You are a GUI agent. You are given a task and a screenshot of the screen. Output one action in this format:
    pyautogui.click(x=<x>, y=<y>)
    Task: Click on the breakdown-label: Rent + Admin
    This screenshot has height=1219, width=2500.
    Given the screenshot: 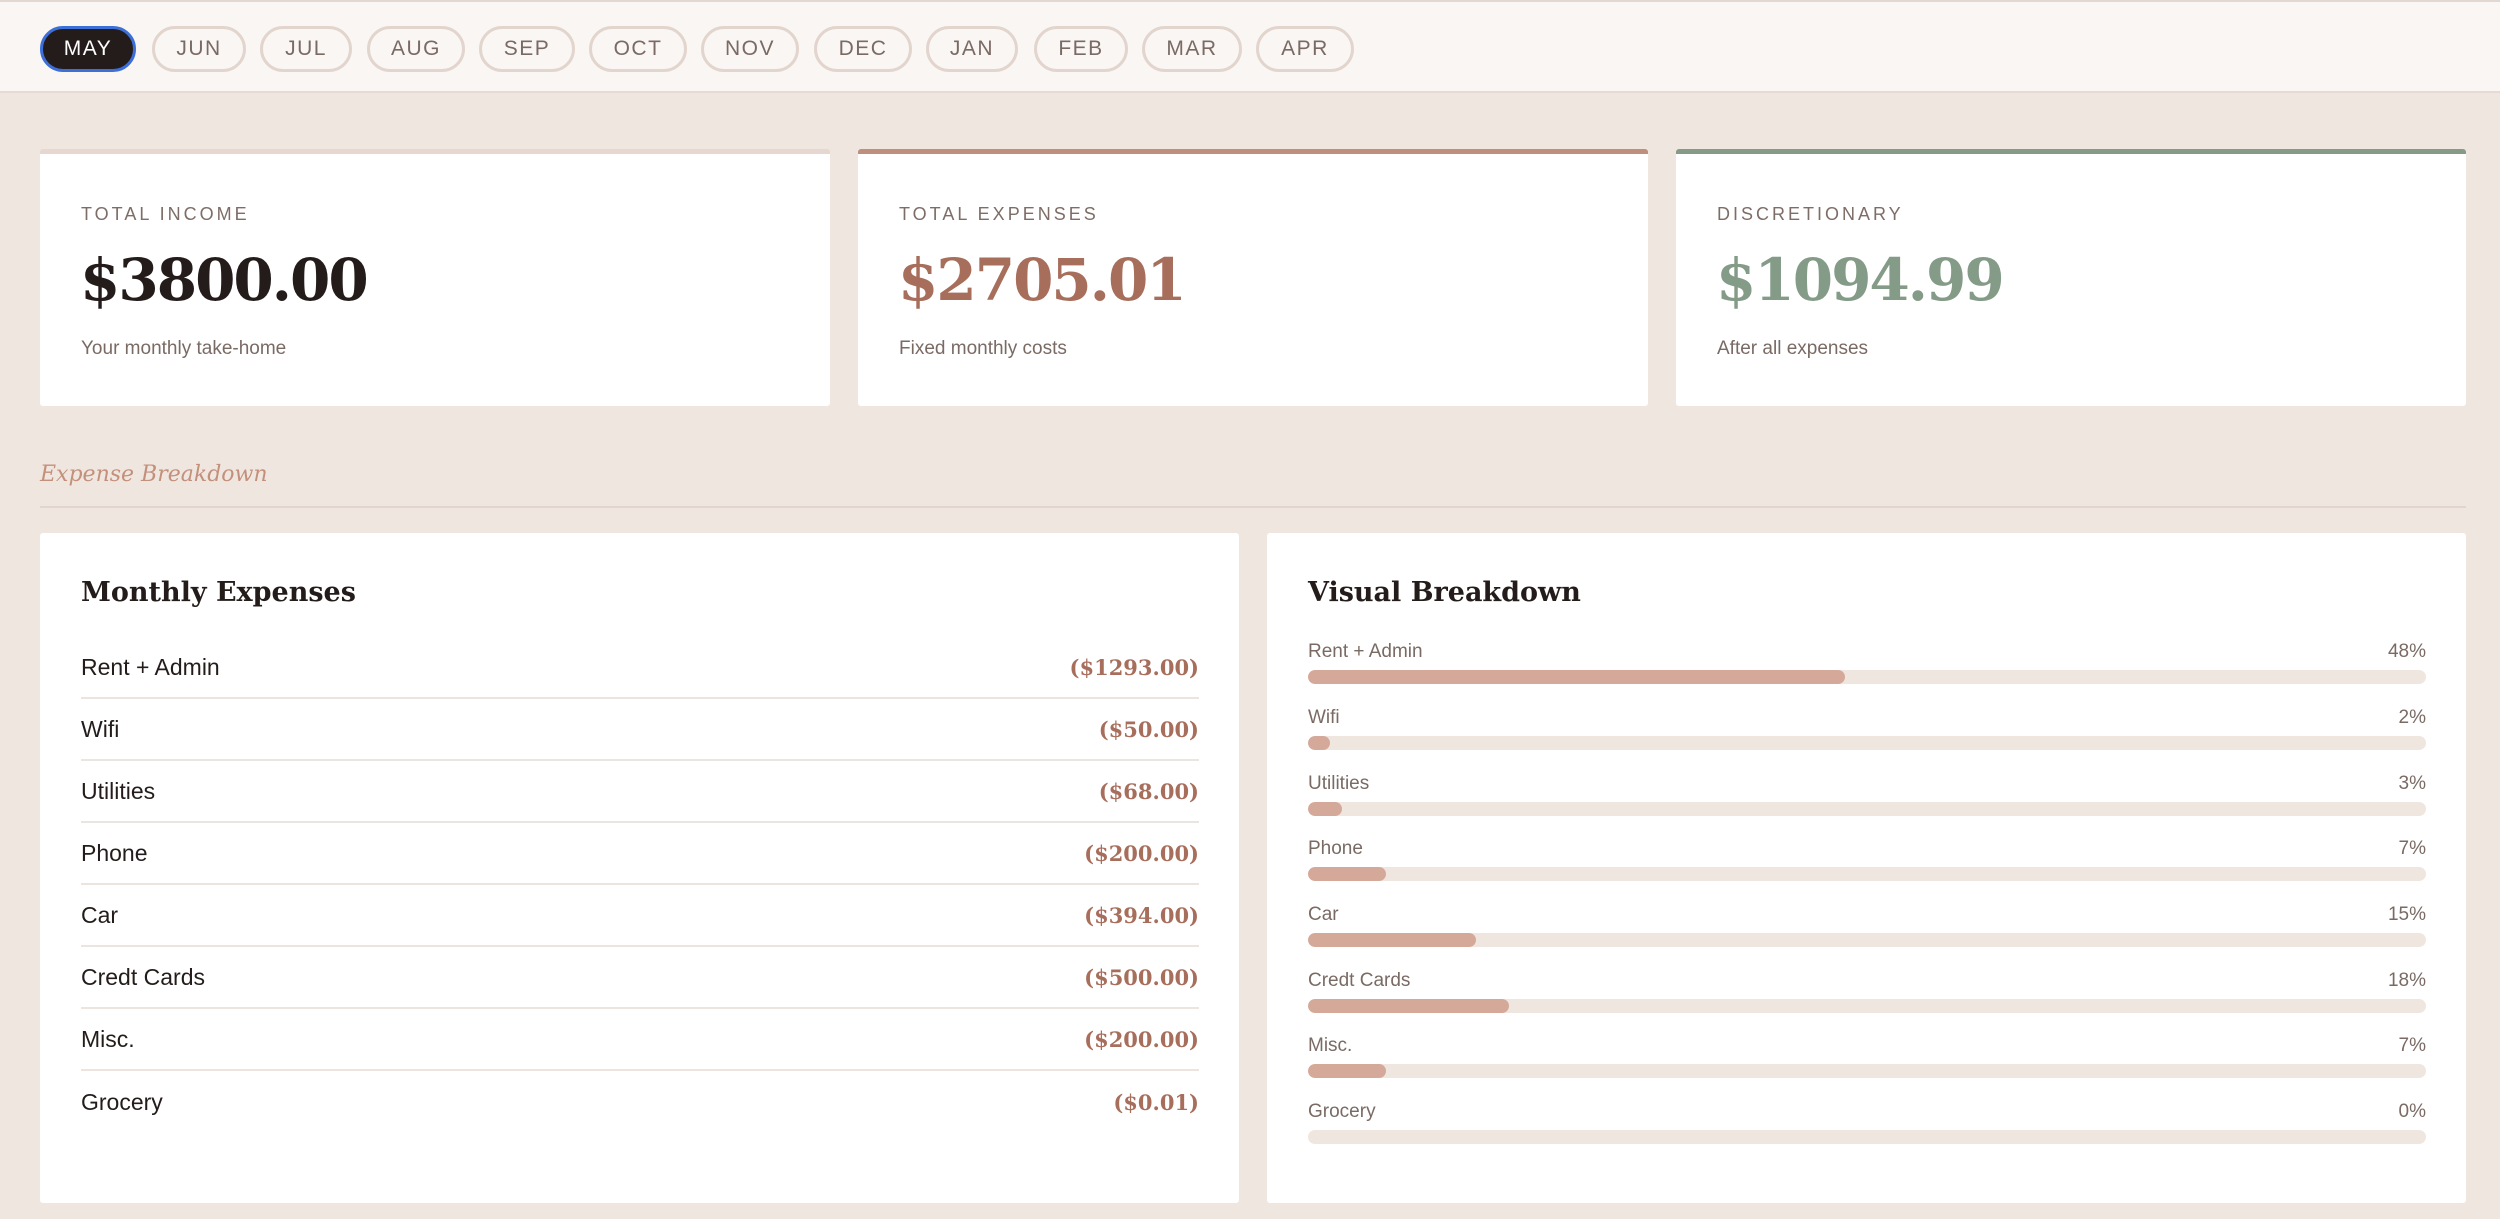 What is the action you would take?
    pyautogui.click(x=1365, y=651)
    